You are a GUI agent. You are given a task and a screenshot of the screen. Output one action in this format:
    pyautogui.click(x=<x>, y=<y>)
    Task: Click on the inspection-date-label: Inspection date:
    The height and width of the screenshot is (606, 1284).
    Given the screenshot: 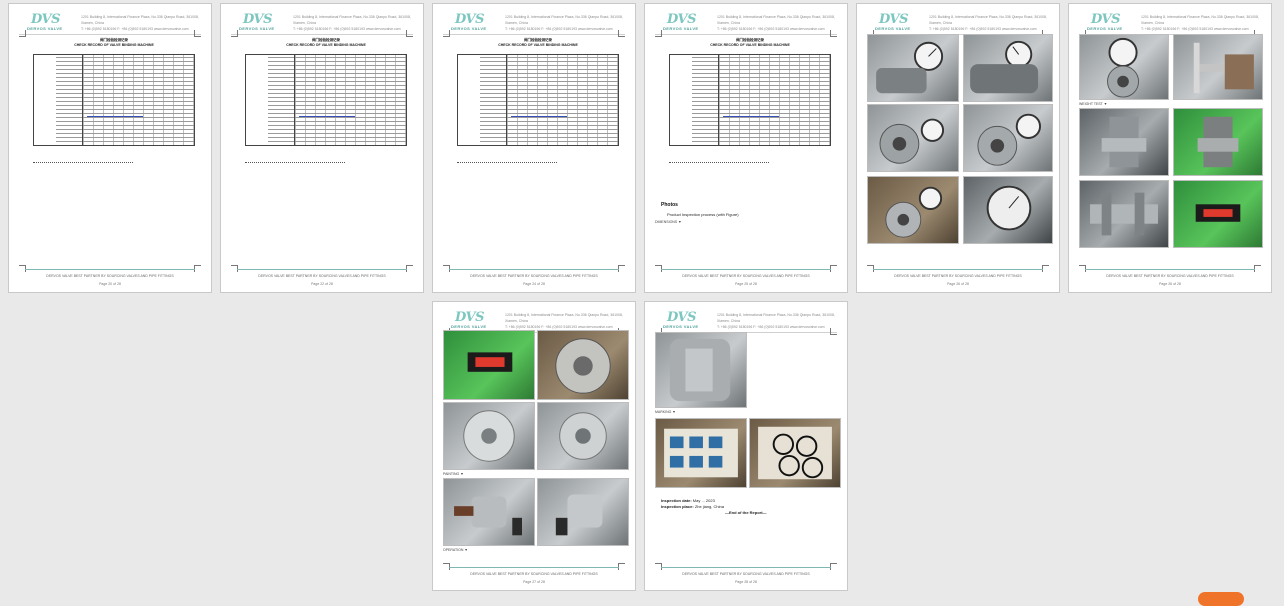 What is the action you would take?
    pyautogui.click(x=676, y=500)
    